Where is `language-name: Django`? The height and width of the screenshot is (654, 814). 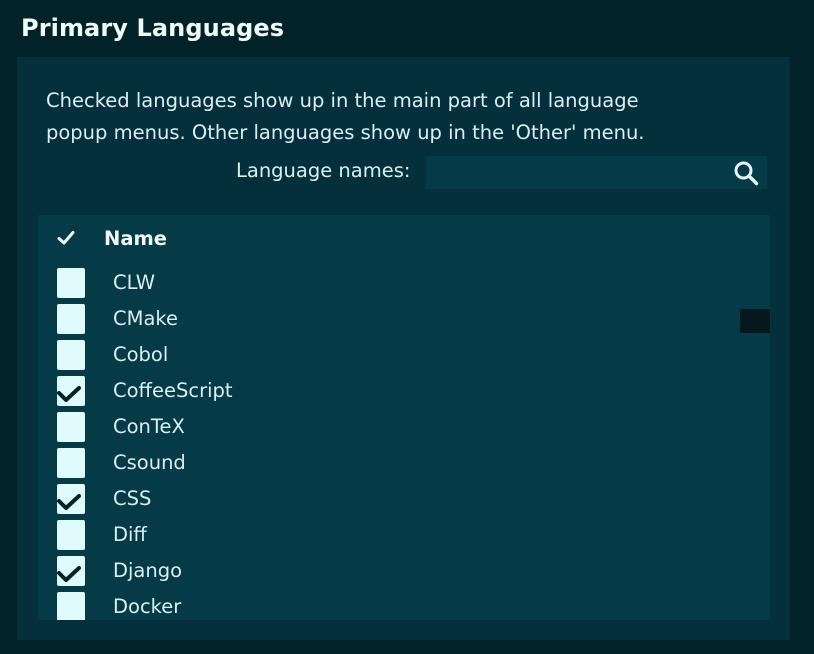
language-name: Django is located at coordinates (148, 570).